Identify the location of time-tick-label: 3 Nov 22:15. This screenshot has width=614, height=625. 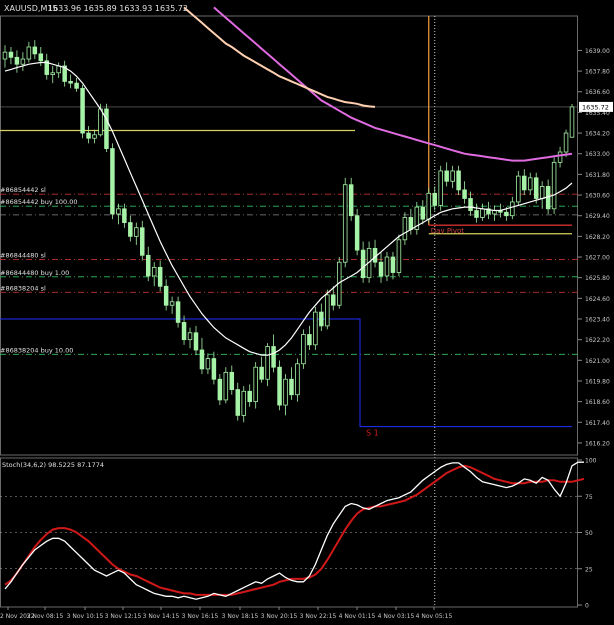
(318, 616).